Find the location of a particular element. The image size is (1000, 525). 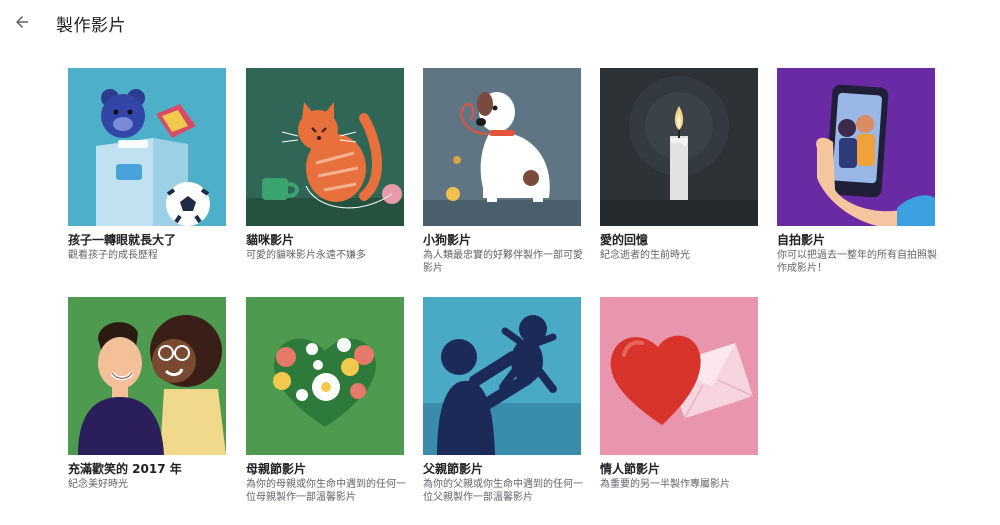

template-card-kids: 孩子一轉眼就長大了 觀看孩子的成長歷程 is located at coordinates (147, 165).